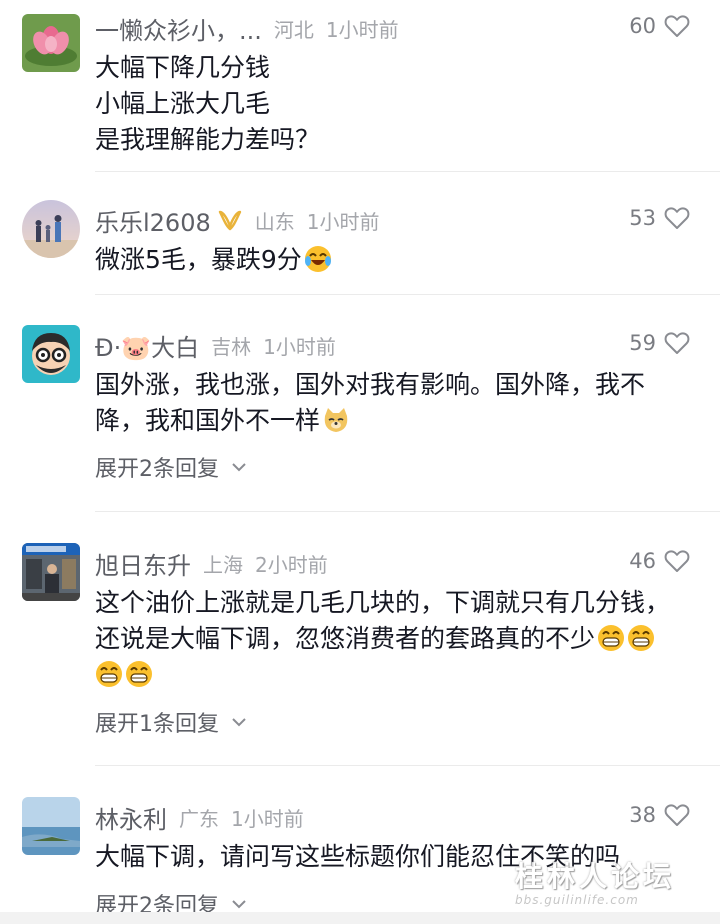 The image size is (720, 924). I want to click on comment-line: 还说是大幅下调，忽悠消费者的套路真的不少, so click(345, 638).